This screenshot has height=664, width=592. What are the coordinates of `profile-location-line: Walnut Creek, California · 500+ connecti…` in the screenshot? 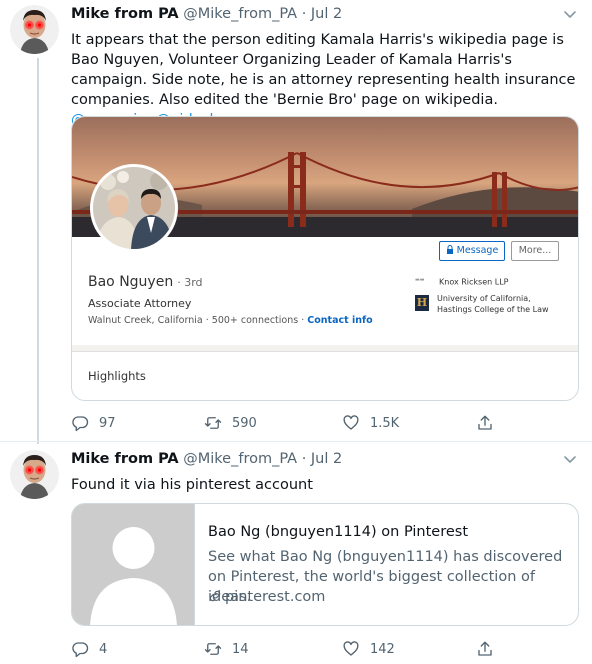 It's located at (230, 320).